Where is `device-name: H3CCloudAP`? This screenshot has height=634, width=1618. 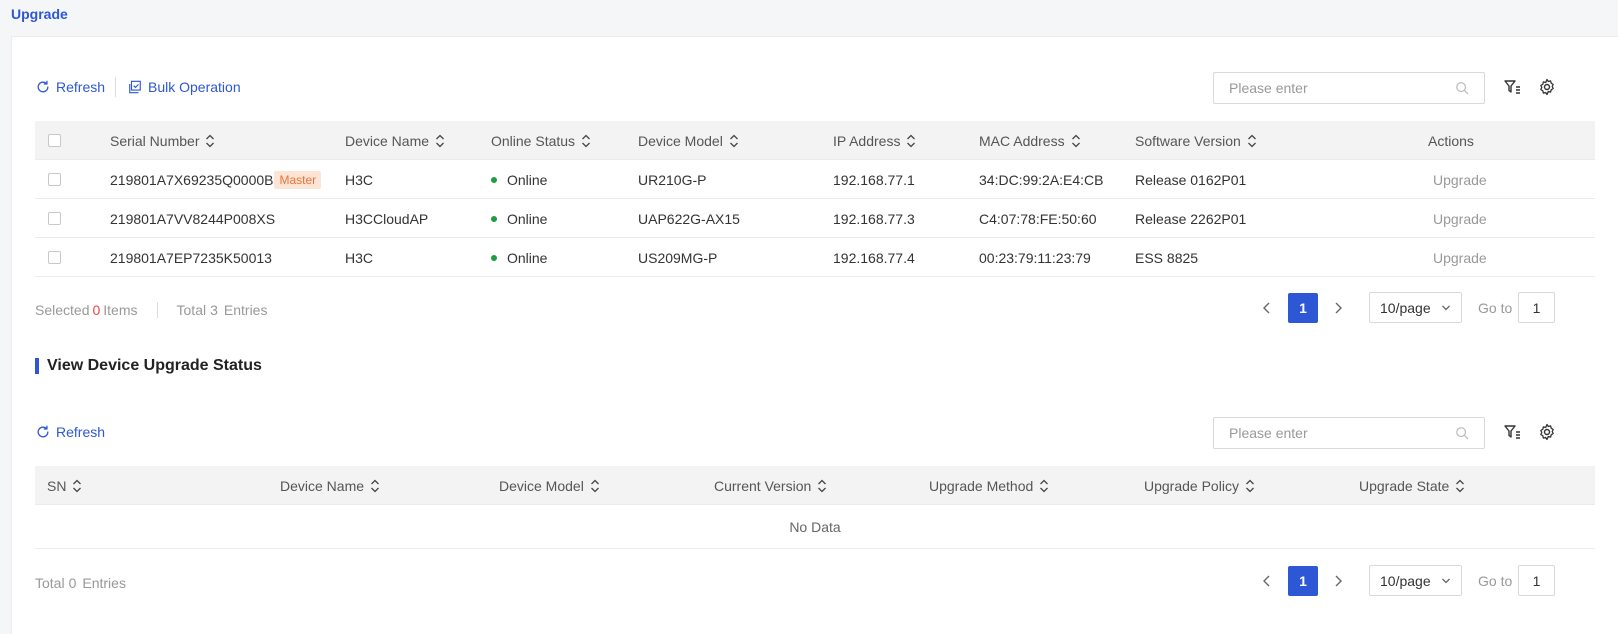 device-name: H3CCloudAP is located at coordinates (387, 218).